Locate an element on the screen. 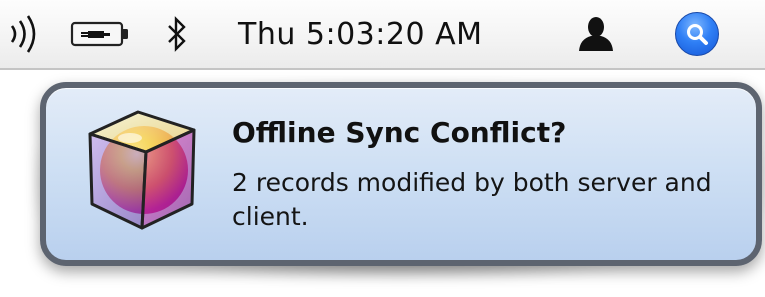 The width and height of the screenshot is (765, 297). app-cube-icon is located at coordinates (142, 170).